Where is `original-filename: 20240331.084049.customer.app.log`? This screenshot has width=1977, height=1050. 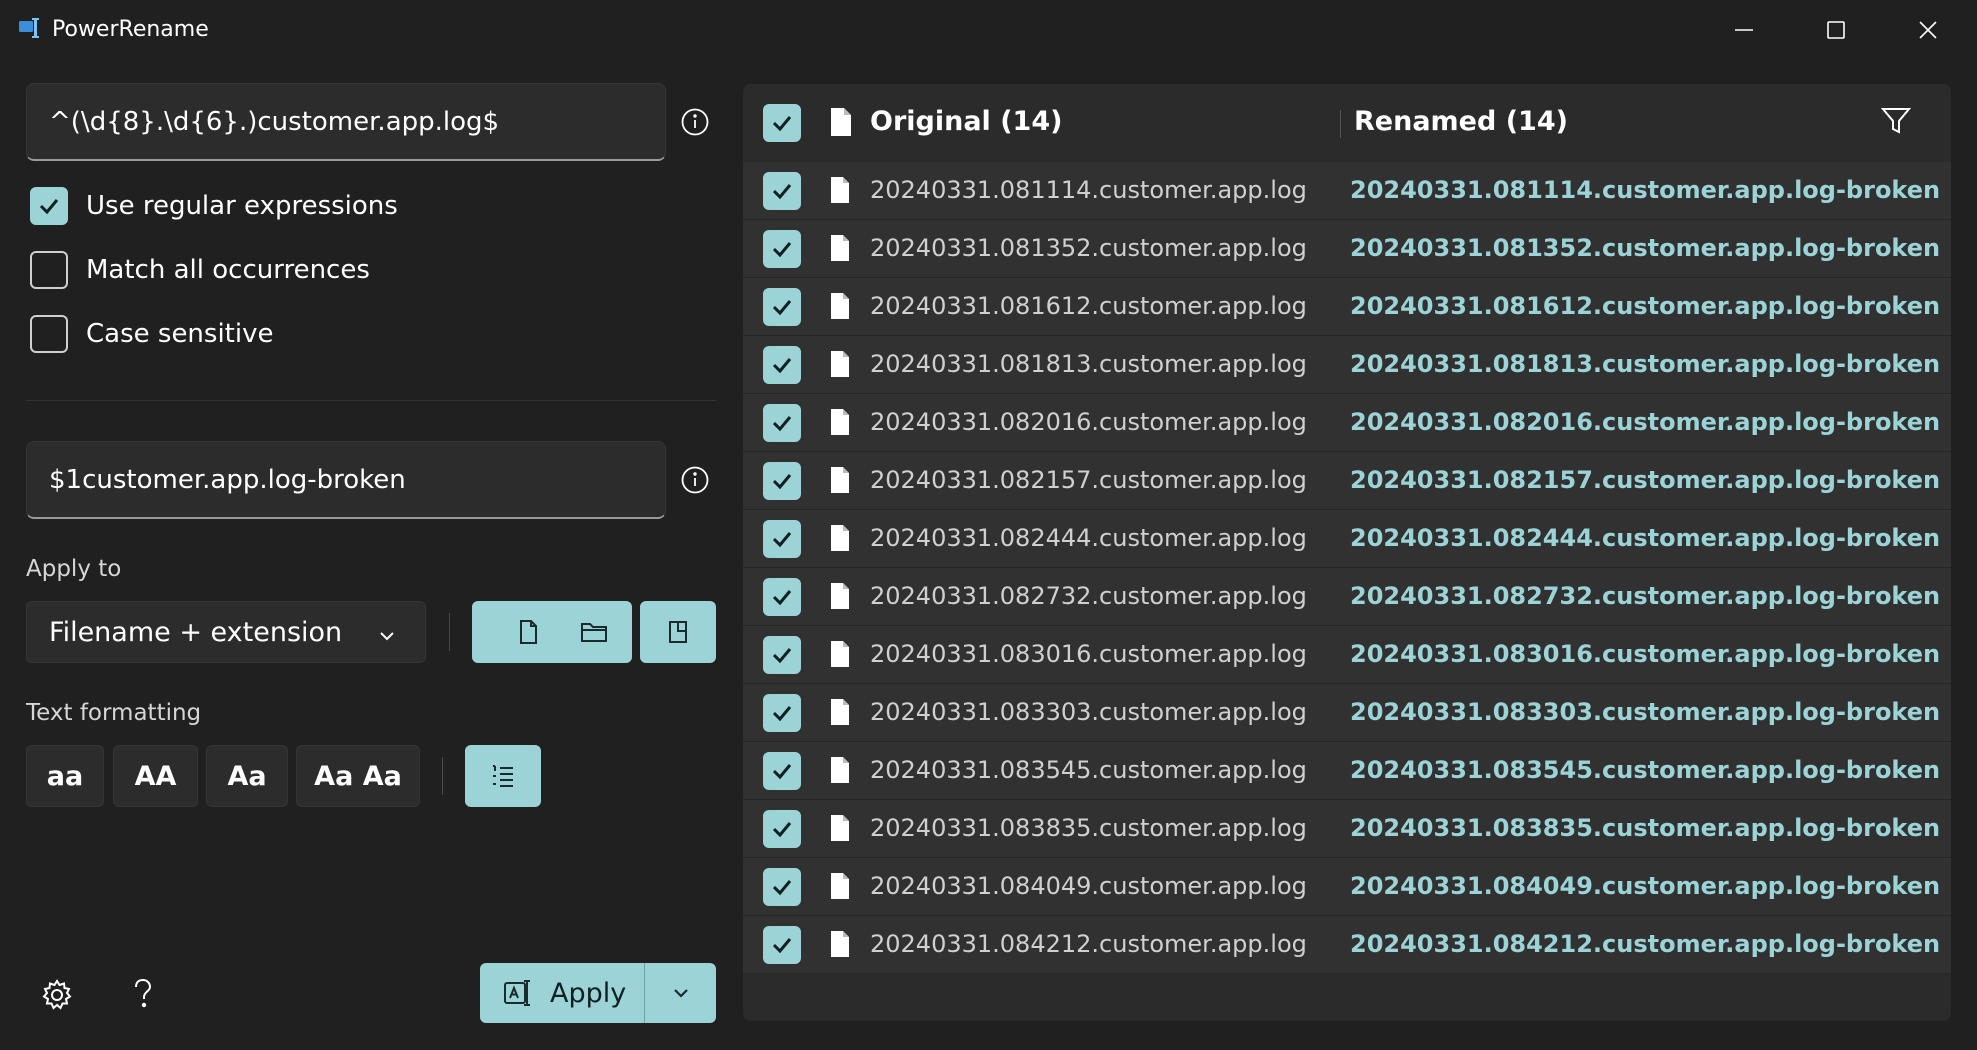 original-filename: 20240331.084049.customer.app.log is located at coordinates (1088, 886).